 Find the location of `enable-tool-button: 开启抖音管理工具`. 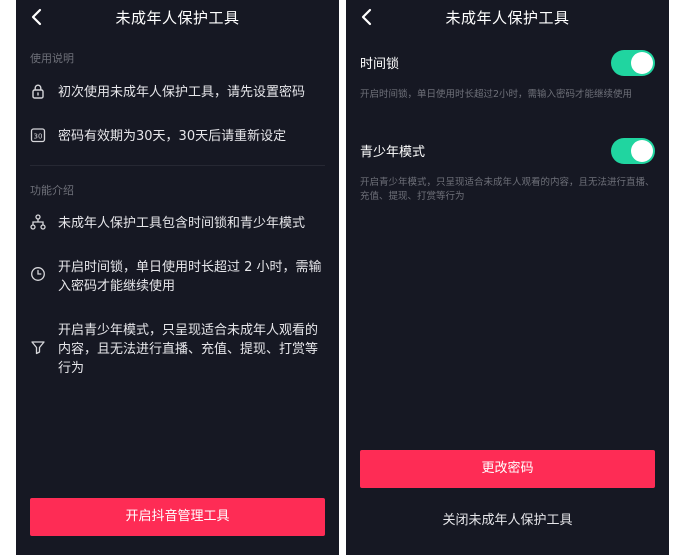

enable-tool-button: 开启抖音管理工具 is located at coordinates (177, 517).